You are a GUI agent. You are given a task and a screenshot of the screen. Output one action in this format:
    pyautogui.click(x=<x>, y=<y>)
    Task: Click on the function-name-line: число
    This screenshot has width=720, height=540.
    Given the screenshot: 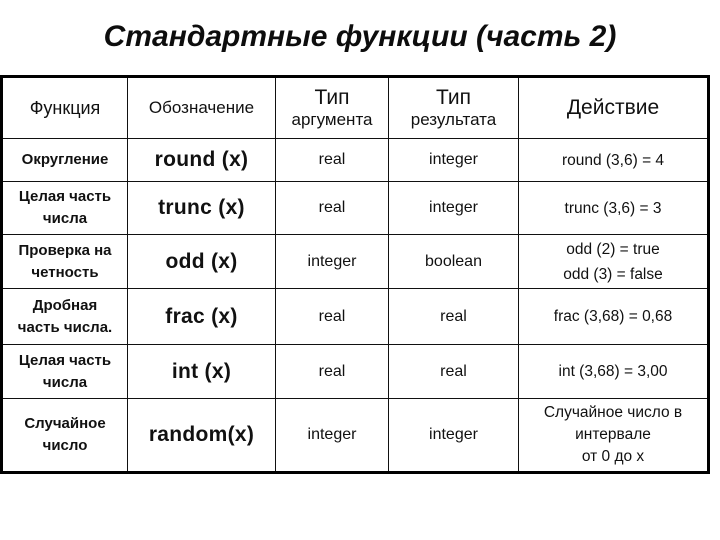 What is the action you would take?
    pyautogui.click(x=65, y=445)
    